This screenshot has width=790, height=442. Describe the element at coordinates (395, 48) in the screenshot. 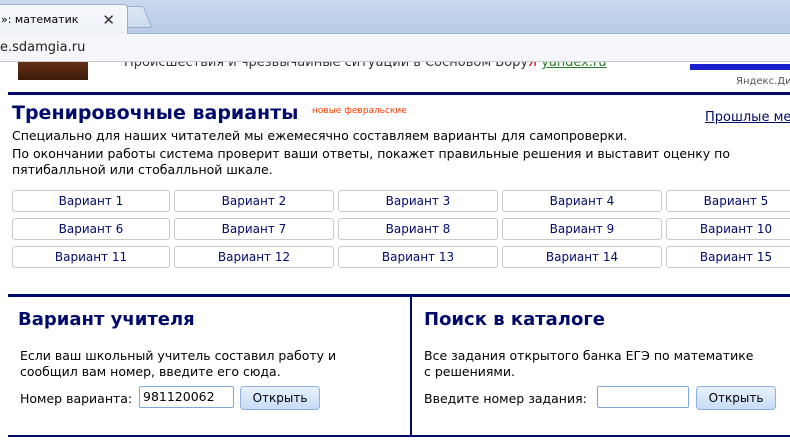

I see `address-bar: e.sdamgia.ru` at that location.